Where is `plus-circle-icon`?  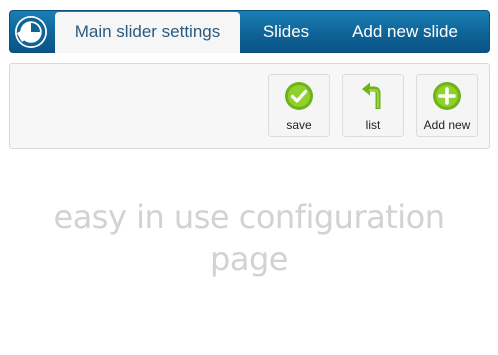
plus-circle-icon is located at coordinates (447, 96).